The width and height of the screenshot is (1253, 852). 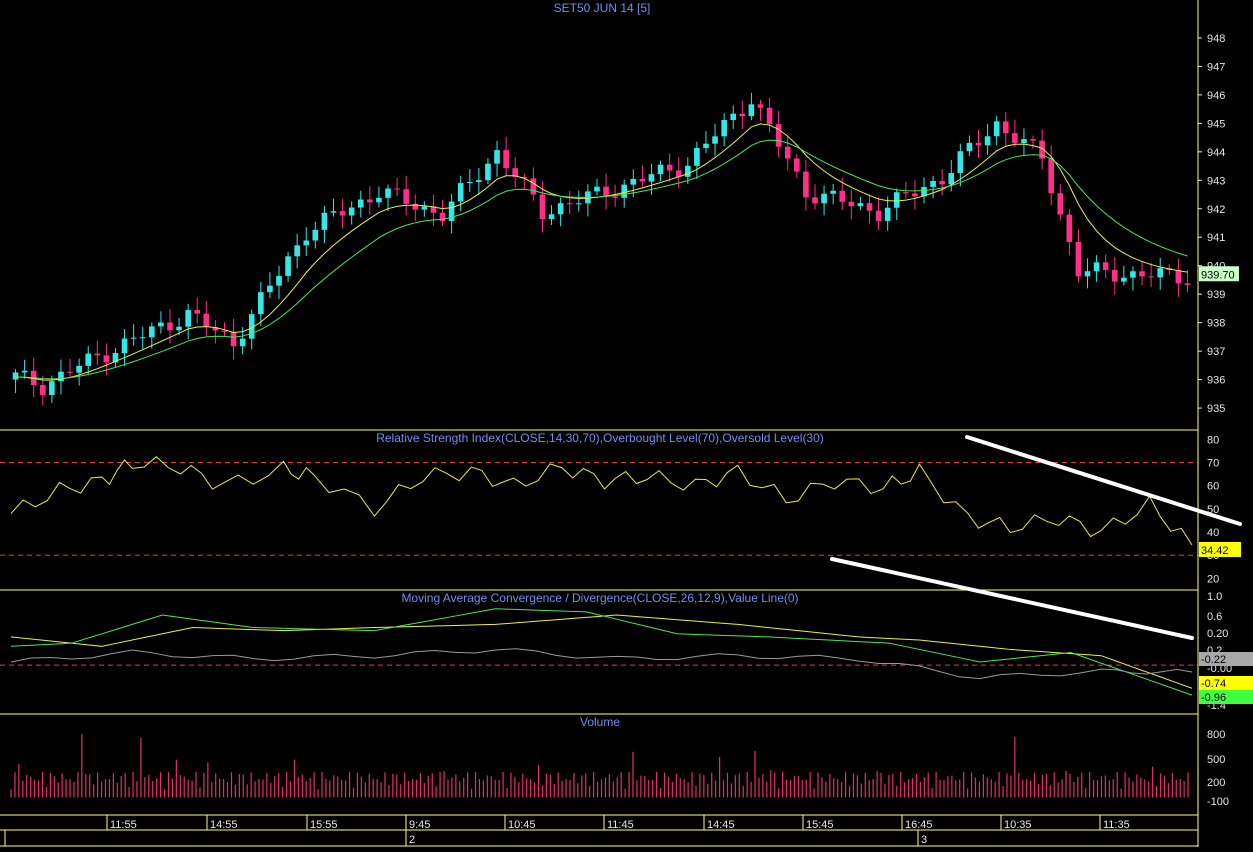 I want to click on volume-tick-label: 800, so click(x=1216, y=735).